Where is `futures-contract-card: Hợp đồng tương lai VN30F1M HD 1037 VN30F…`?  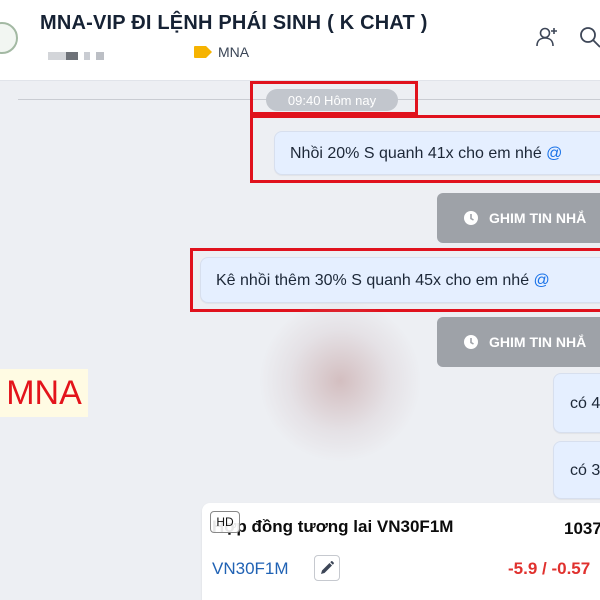
futures-contract-card: Hợp đồng tương lai VN30F1M HD 1037 VN30F… is located at coordinates (401, 551).